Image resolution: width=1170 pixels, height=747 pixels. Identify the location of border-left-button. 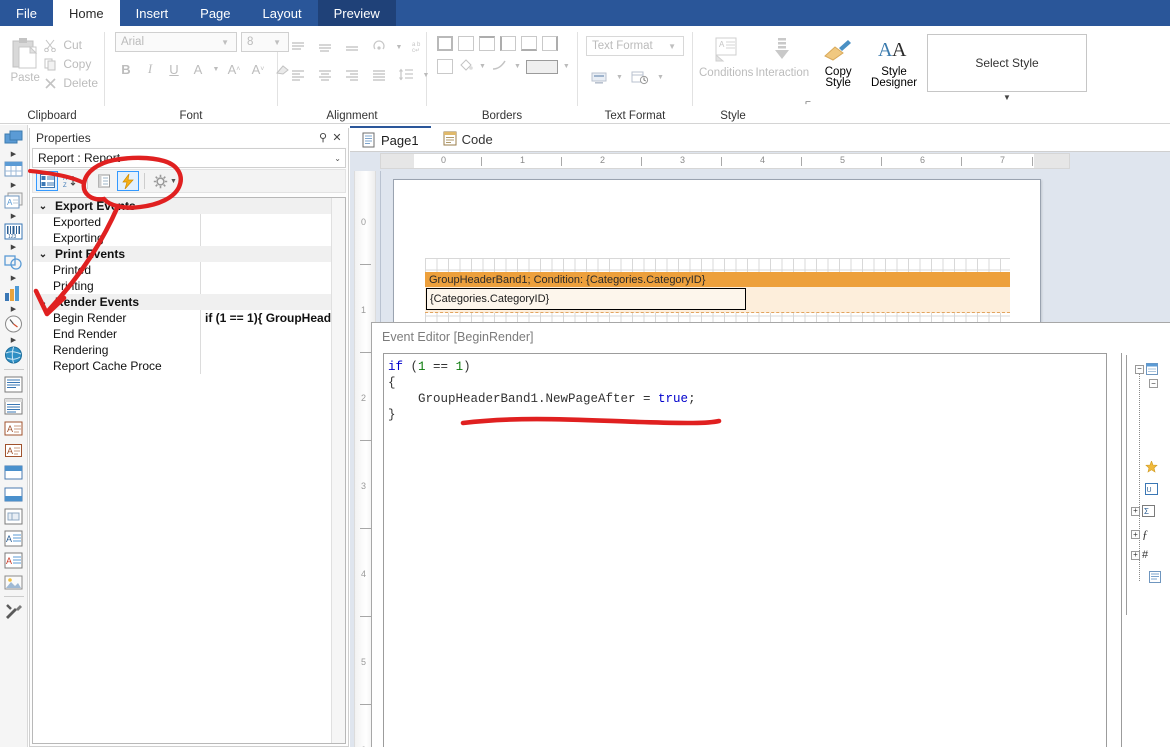
(508, 43).